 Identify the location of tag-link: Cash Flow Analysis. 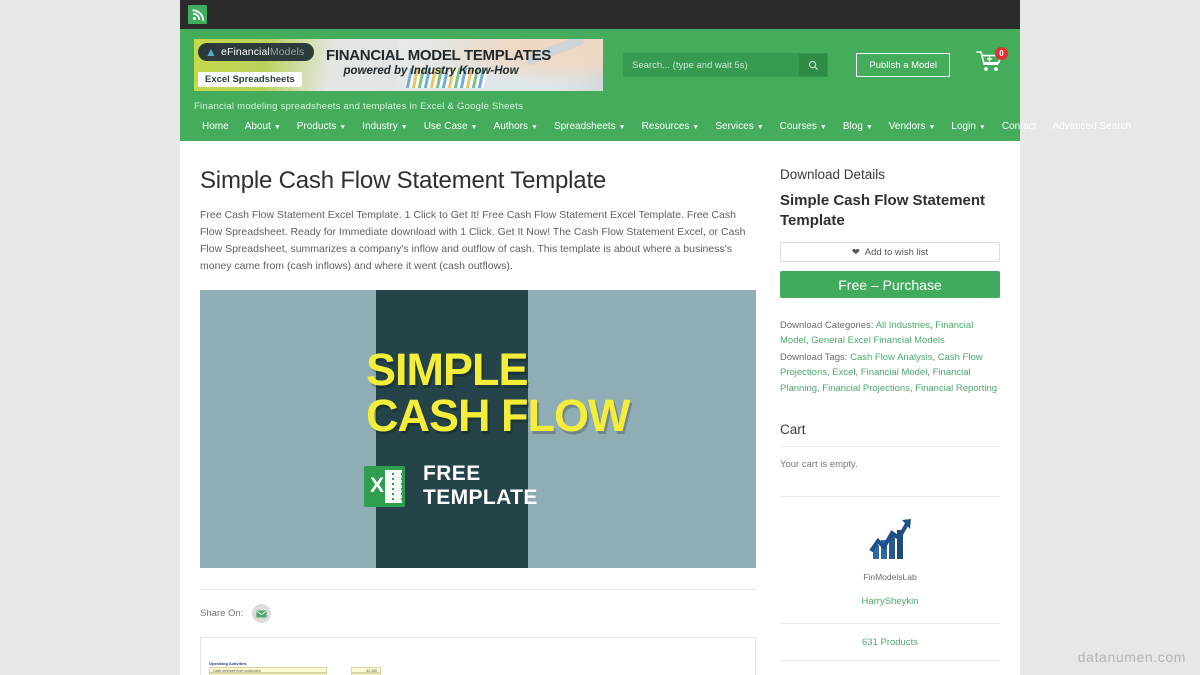
(891, 357).